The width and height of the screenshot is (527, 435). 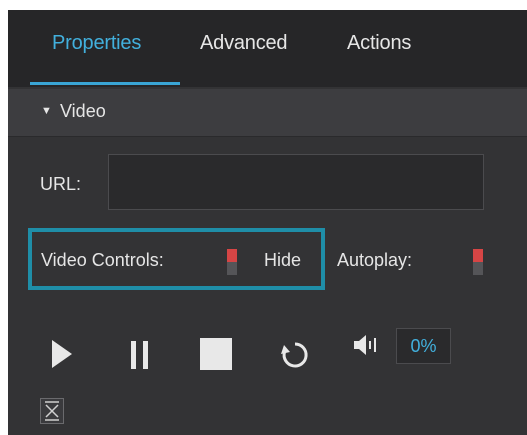 What do you see at coordinates (244, 43) in the screenshot?
I see `tab-advanced: Advanced` at bounding box center [244, 43].